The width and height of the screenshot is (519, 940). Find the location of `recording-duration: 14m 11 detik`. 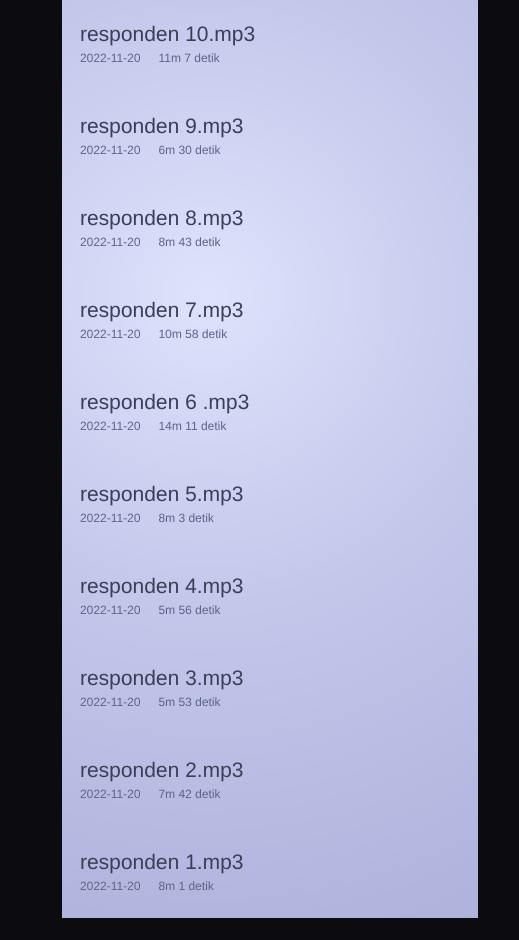

recording-duration: 14m 11 detik is located at coordinates (192, 426).